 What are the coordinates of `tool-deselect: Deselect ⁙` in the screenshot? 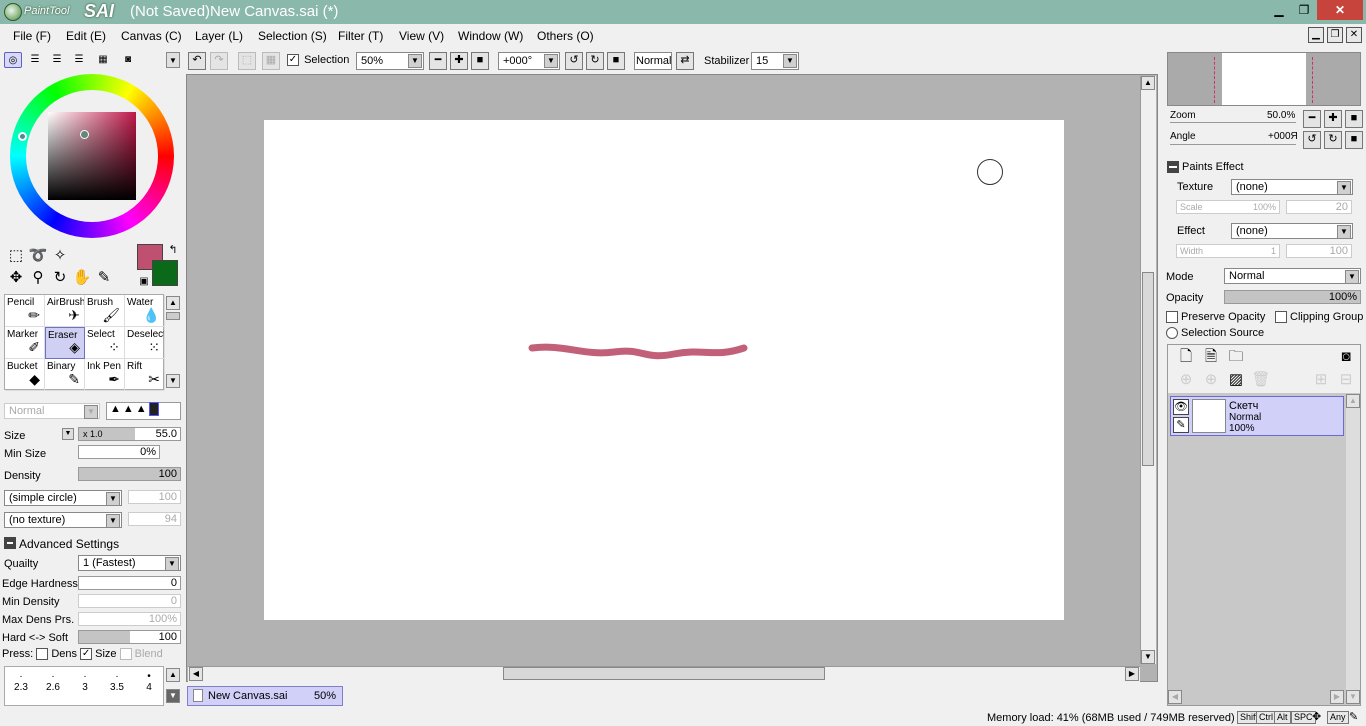 It's located at (145, 343).